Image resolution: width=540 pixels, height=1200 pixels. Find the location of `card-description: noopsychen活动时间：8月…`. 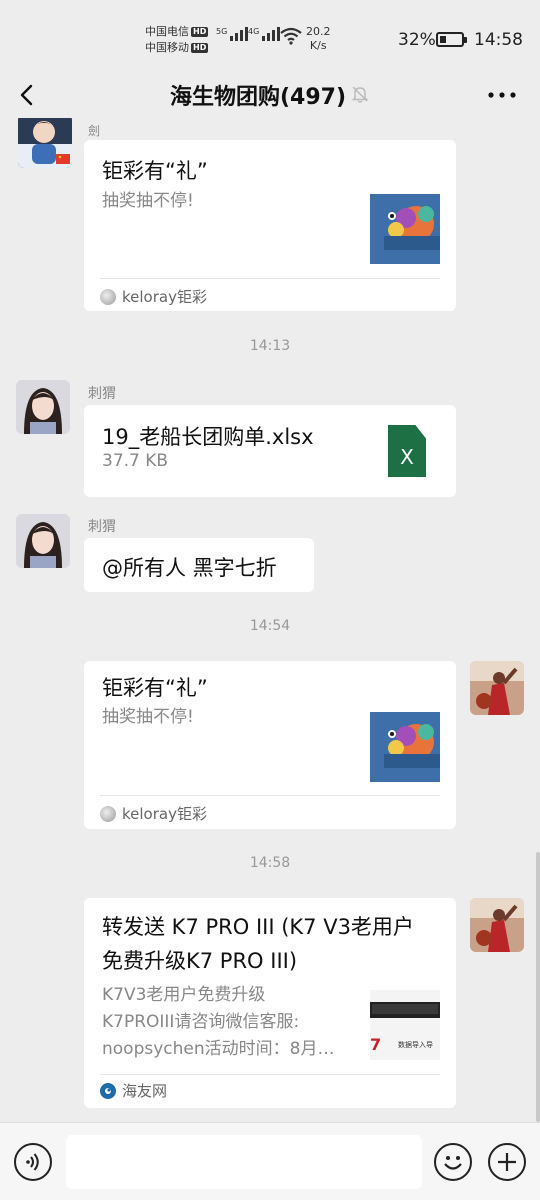

card-description: noopsychen活动时间：8月… is located at coordinates (218, 1049).